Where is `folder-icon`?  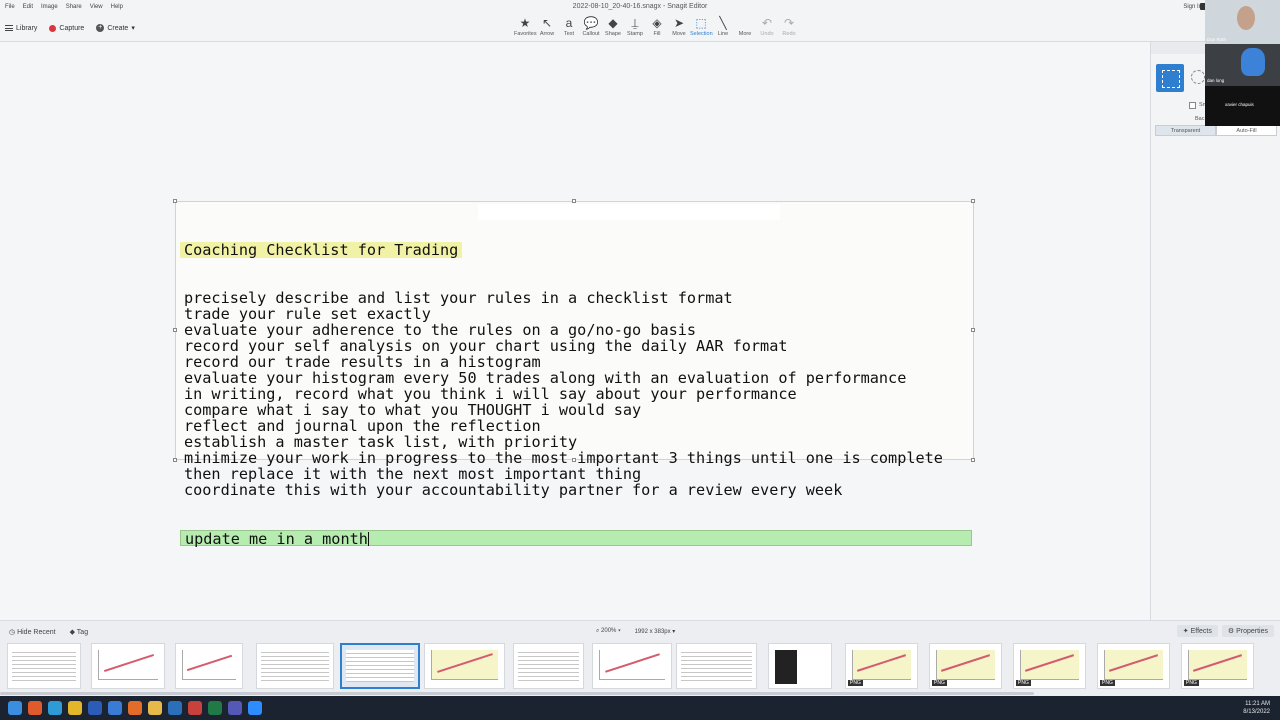
folder-icon is located at coordinates (155, 708).